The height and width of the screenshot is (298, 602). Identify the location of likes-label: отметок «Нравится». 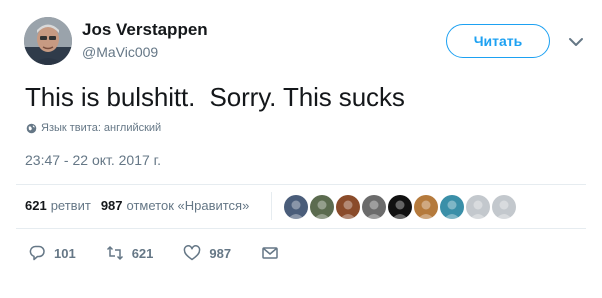
(188, 205).